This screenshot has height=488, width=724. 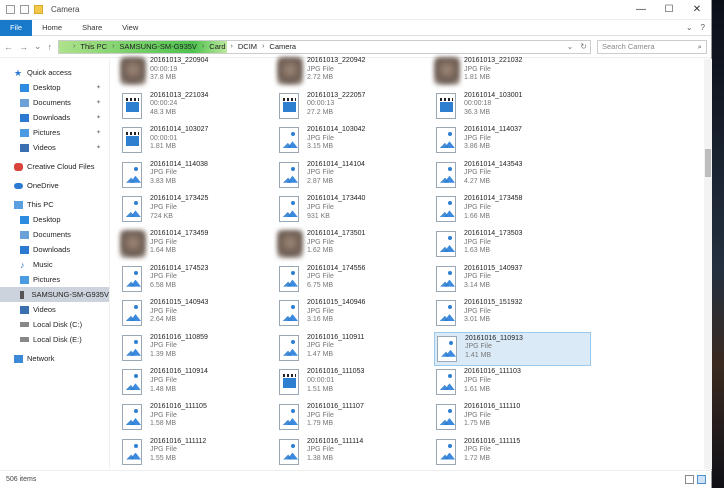 I want to click on sidebar-item-local-disk-c: Local Disk (C:), so click(x=54, y=324).